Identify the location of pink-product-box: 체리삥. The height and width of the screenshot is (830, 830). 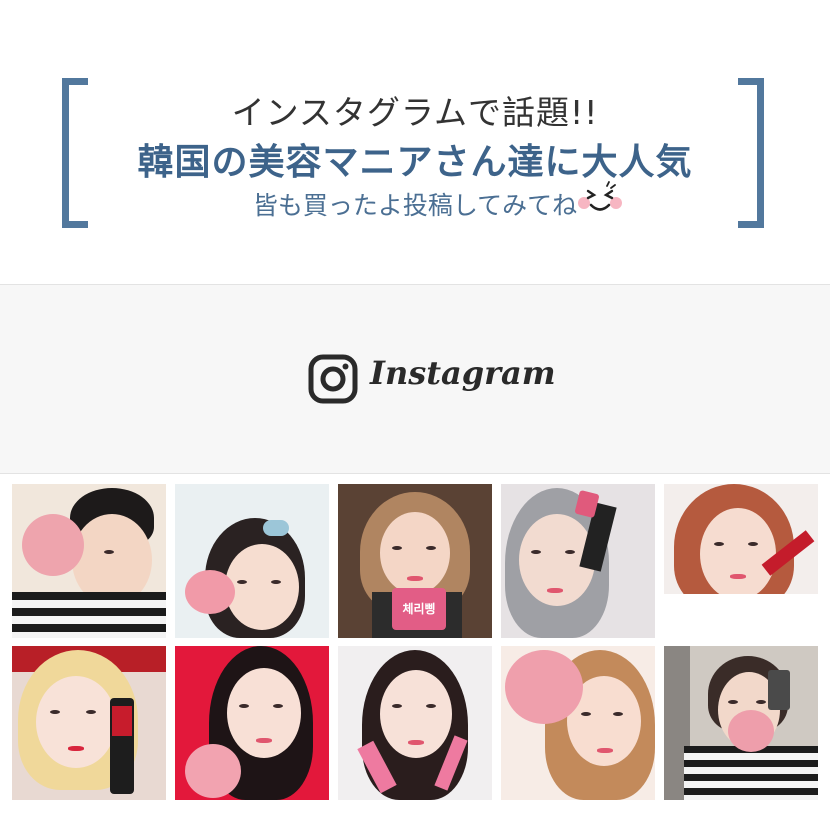
(419, 609).